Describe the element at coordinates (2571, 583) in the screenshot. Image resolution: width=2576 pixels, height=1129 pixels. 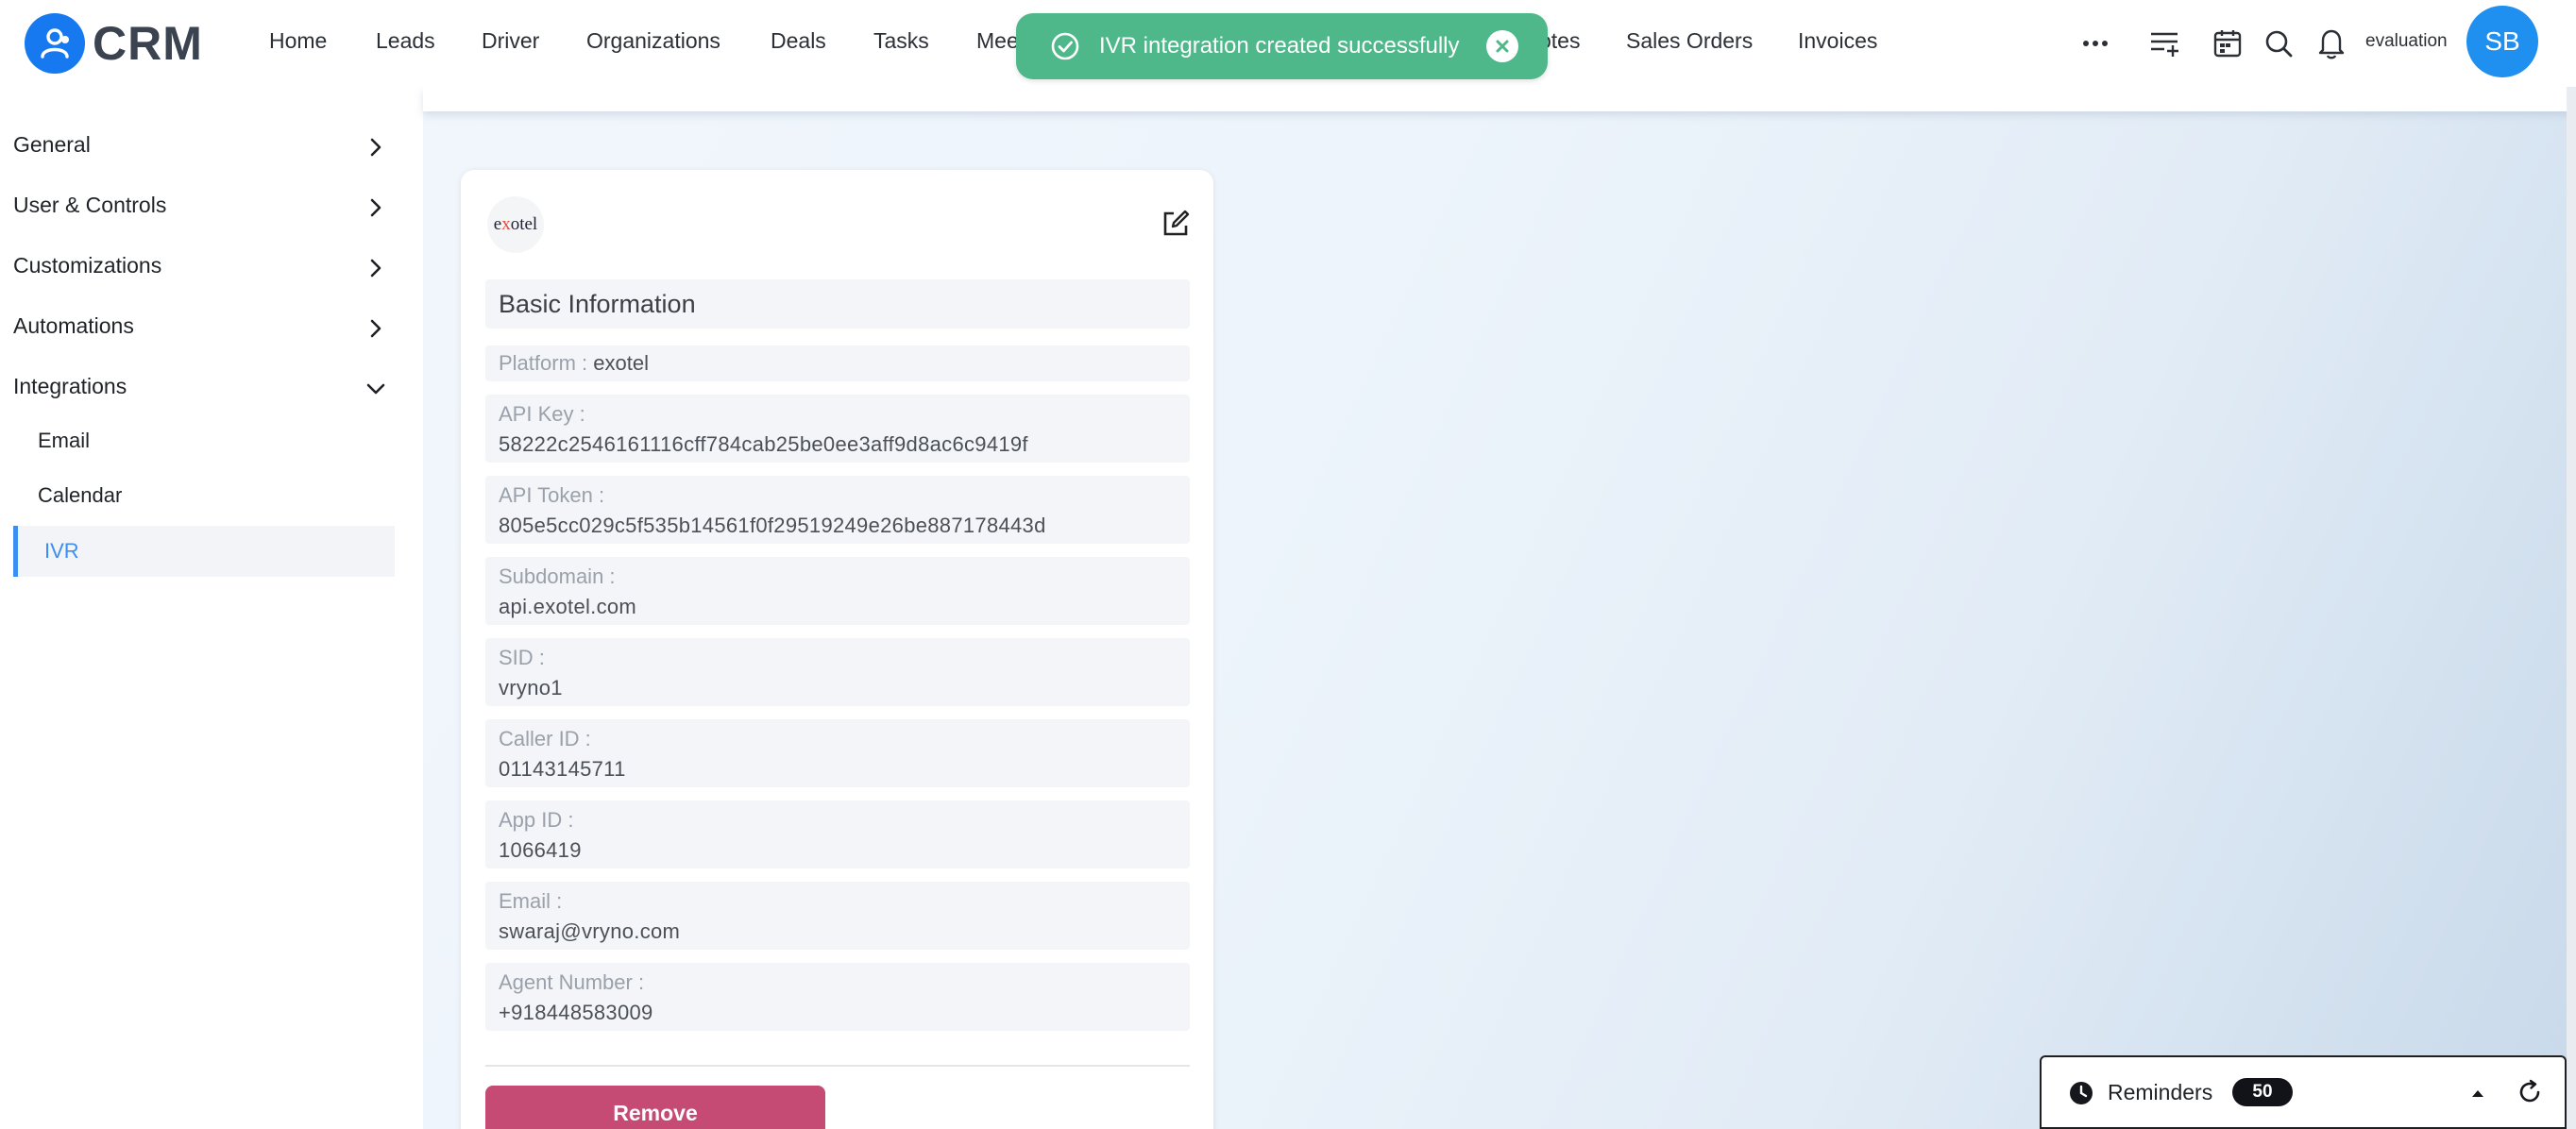
I see `page-scrollbar` at that location.